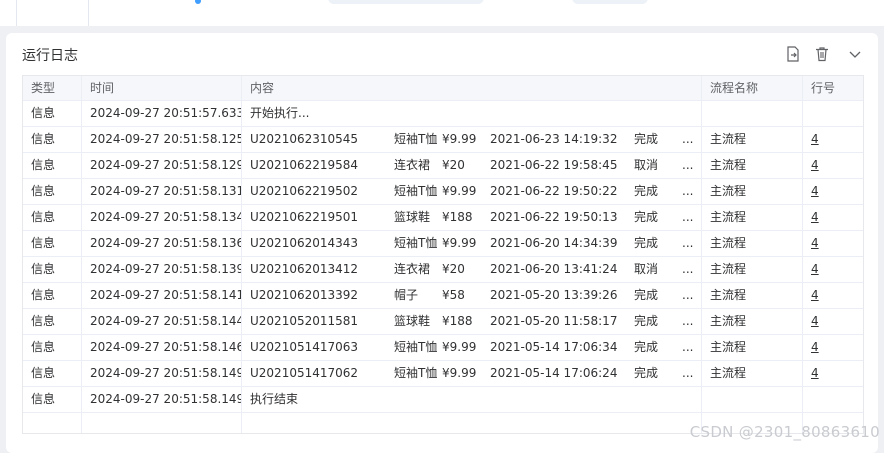 This screenshot has width=884, height=453. Describe the element at coordinates (610, 2) in the screenshot. I see `partial-field` at that location.